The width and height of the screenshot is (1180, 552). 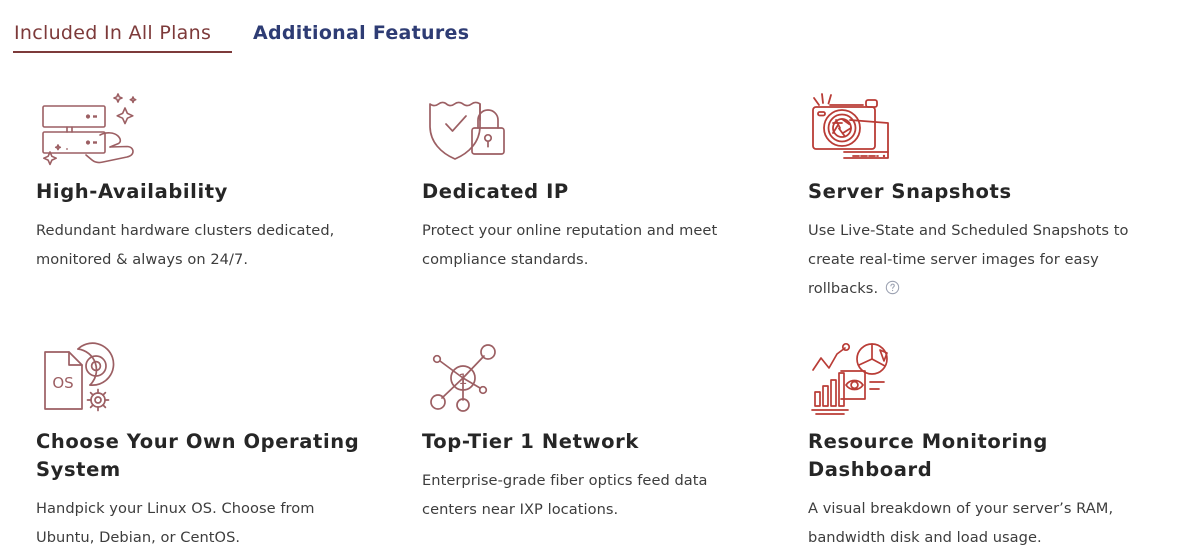 What do you see at coordinates (201, 374) in the screenshot?
I see `os-disc-gear-icon: OS` at bounding box center [201, 374].